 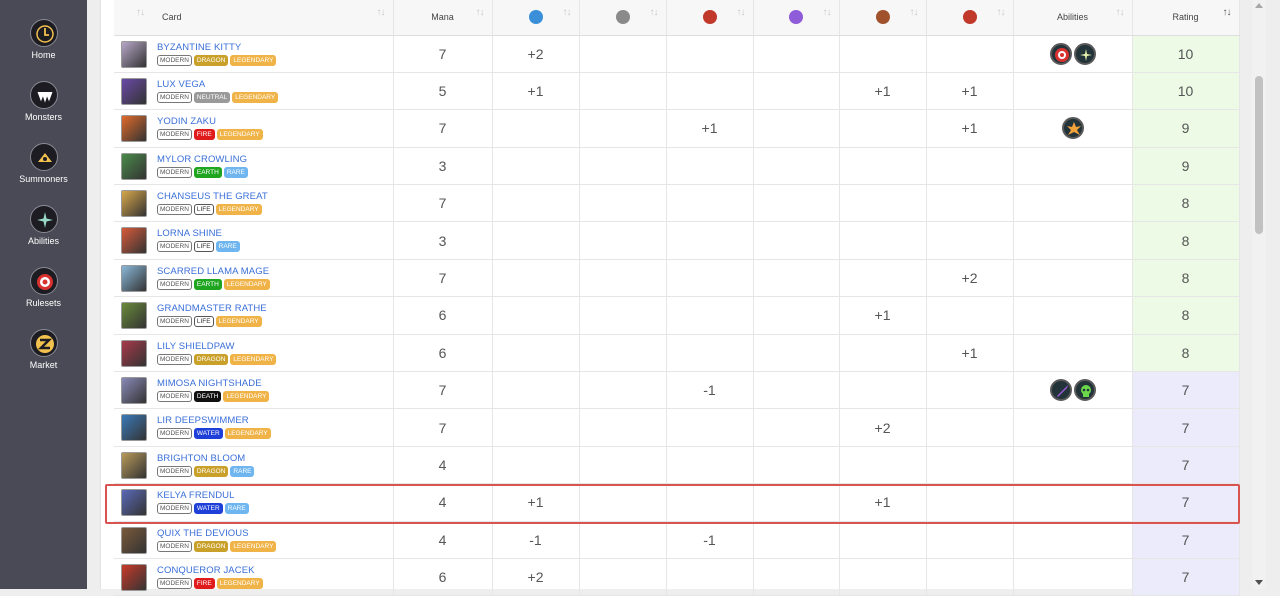 What do you see at coordinates (43, 101) in the screenshot?
I see `sidebar-item-monsters: Monsters` at bounding box center [43, 101].